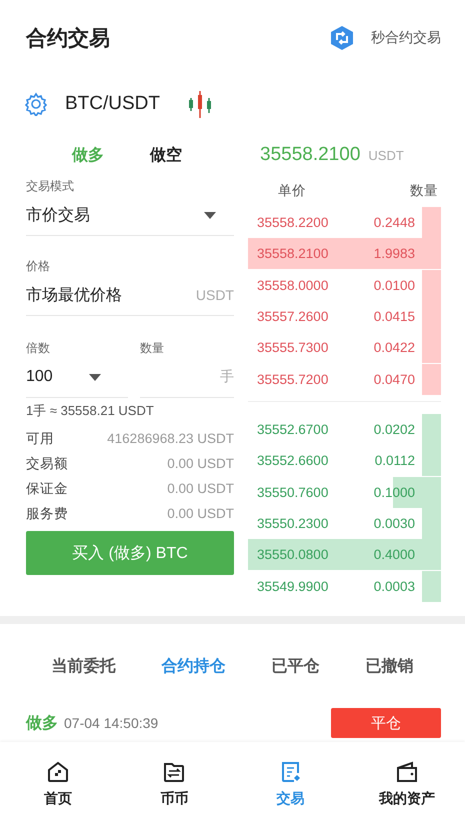  I want to click on position-time: 07-04 14:50:39, so click(112, 723).